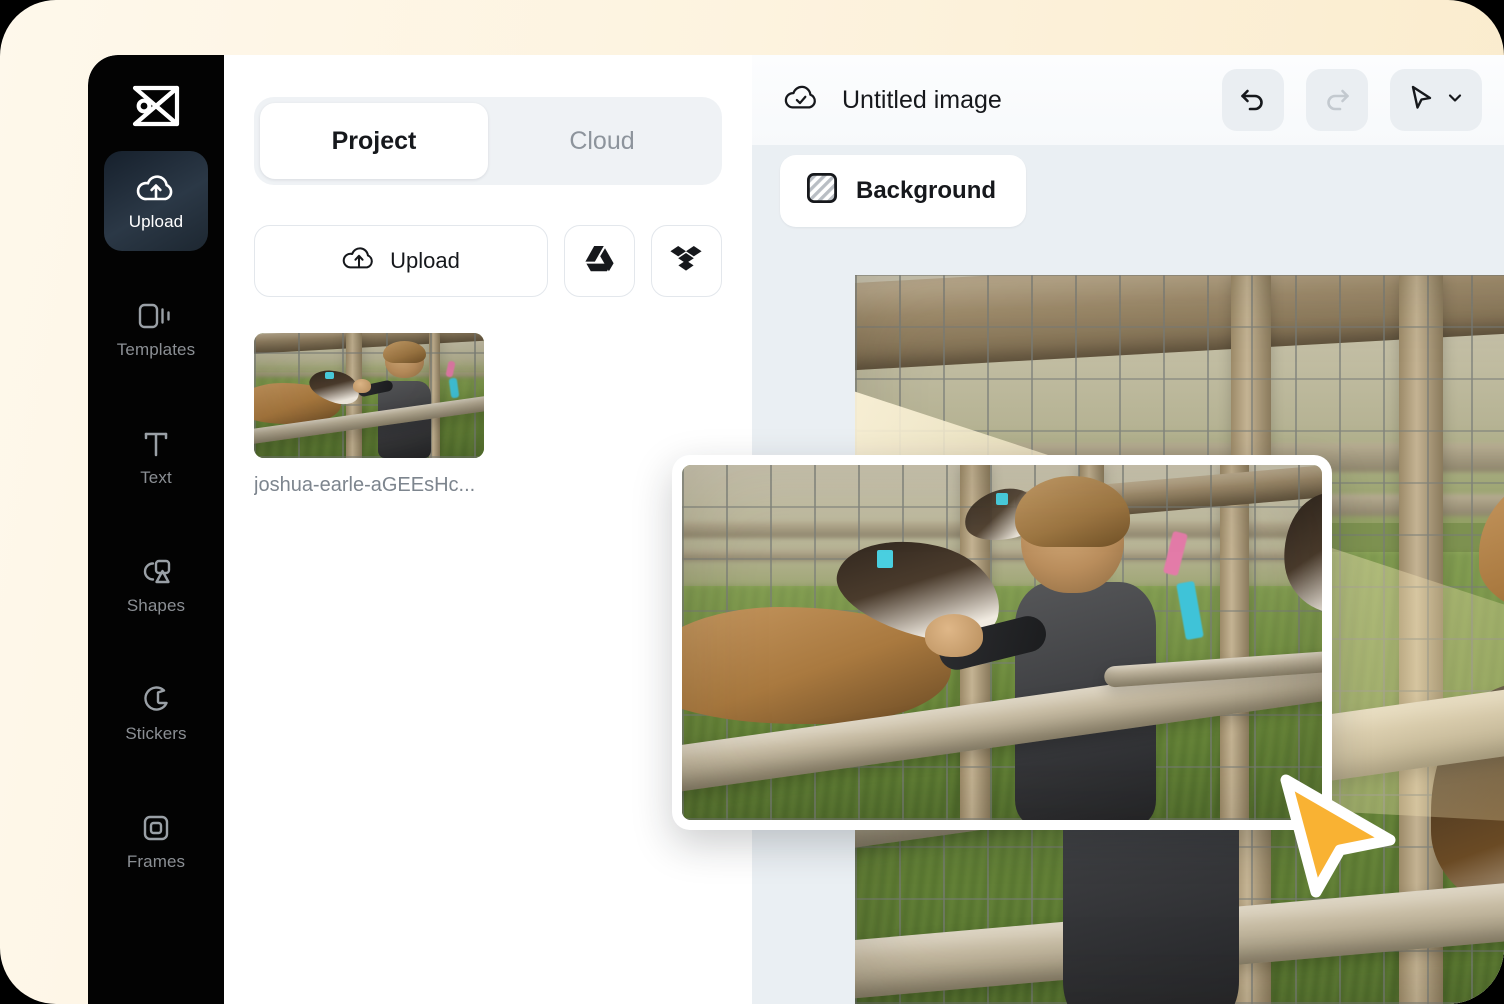 The height and width of the screenshot is (1004, 1504). I want to click on google-drive-button, so click(599, 261).